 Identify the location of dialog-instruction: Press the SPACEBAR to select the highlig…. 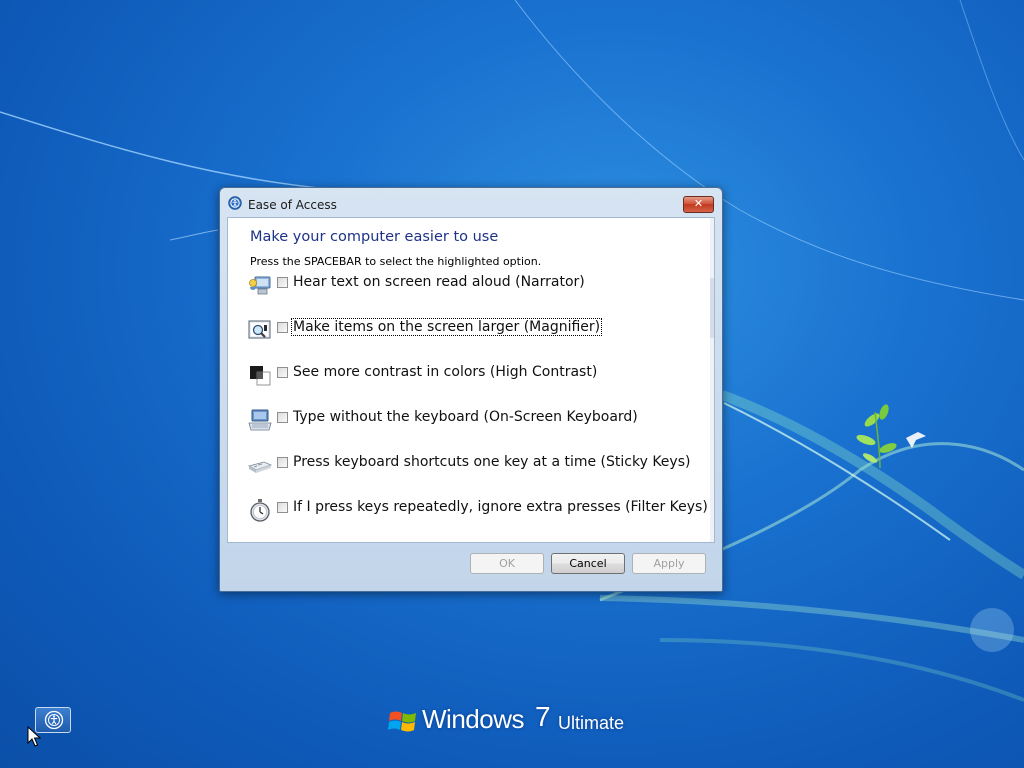
(396, 261).